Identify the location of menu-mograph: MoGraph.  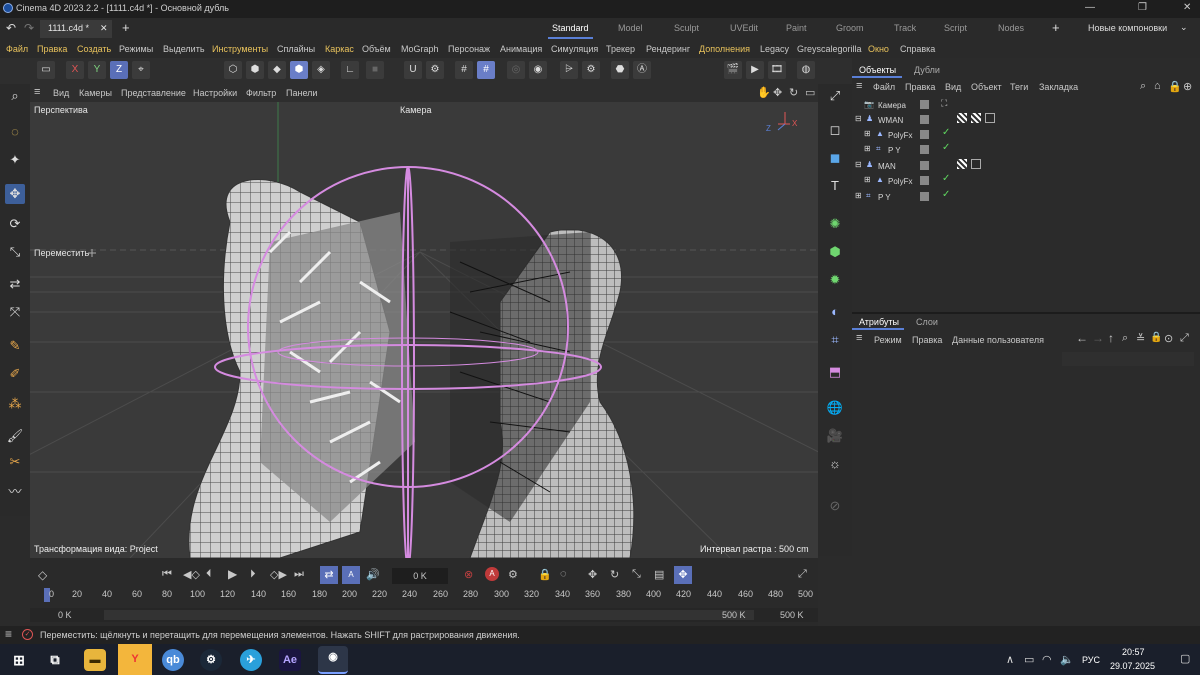
(420, 49).